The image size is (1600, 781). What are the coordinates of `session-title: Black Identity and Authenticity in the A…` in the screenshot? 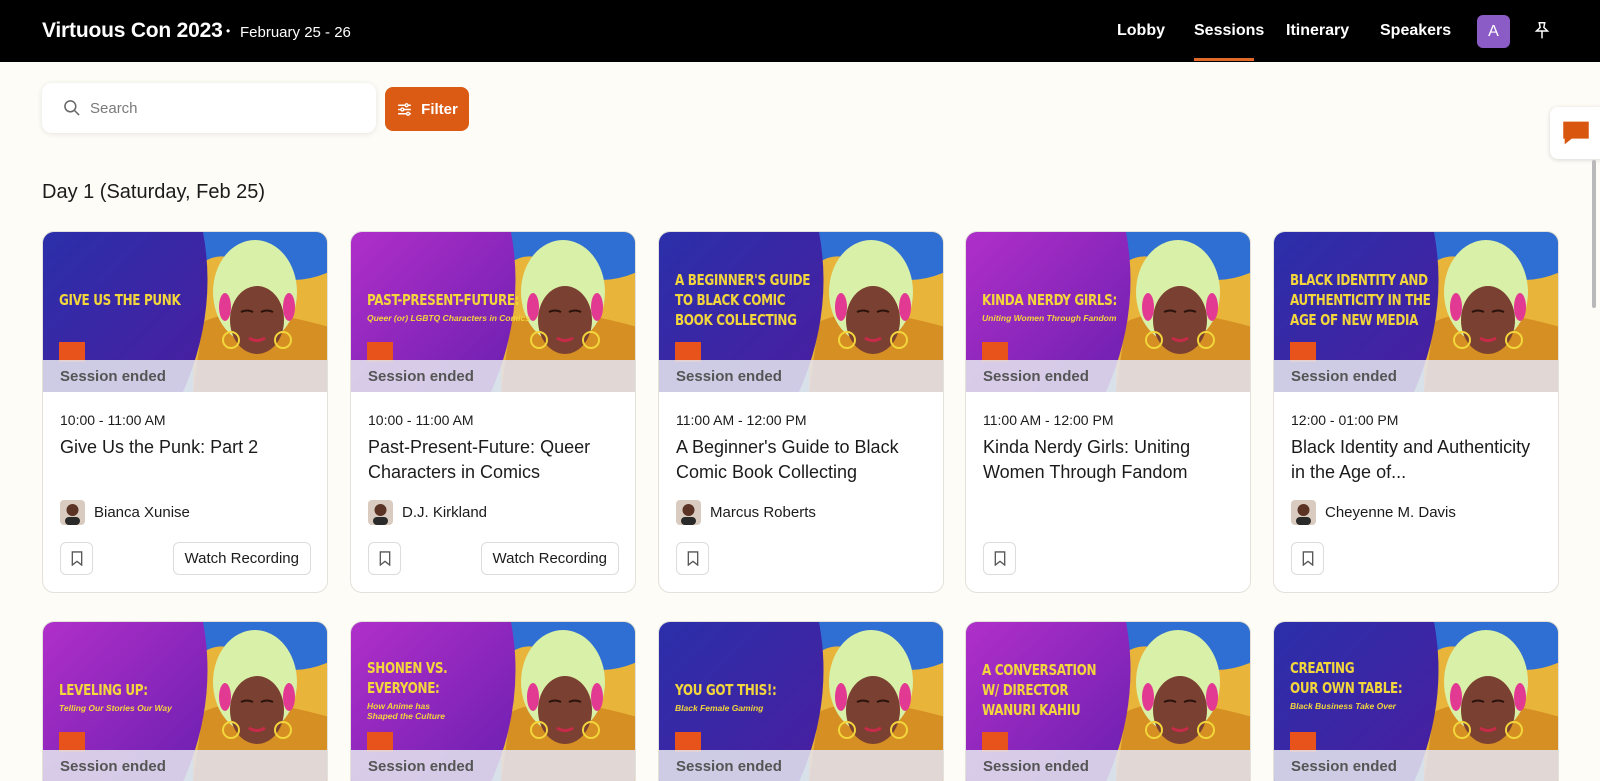 It's located at (1419, 460).